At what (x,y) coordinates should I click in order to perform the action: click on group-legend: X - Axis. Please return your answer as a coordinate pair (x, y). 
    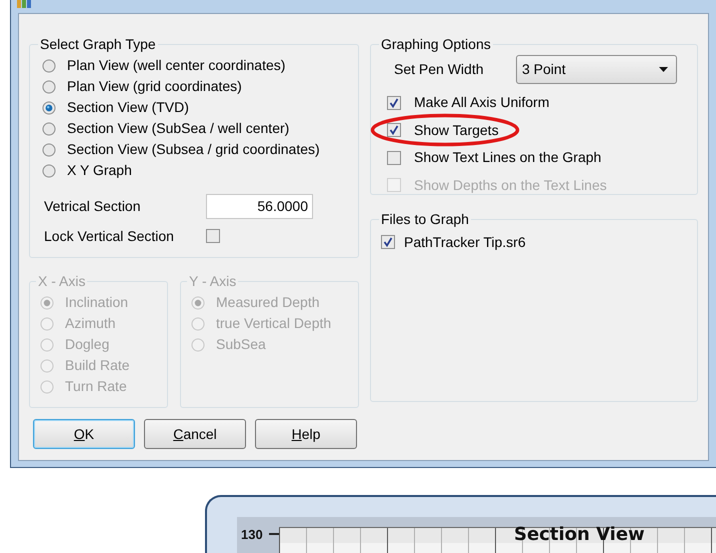
    Looking at the image, I should click on (62, 281).